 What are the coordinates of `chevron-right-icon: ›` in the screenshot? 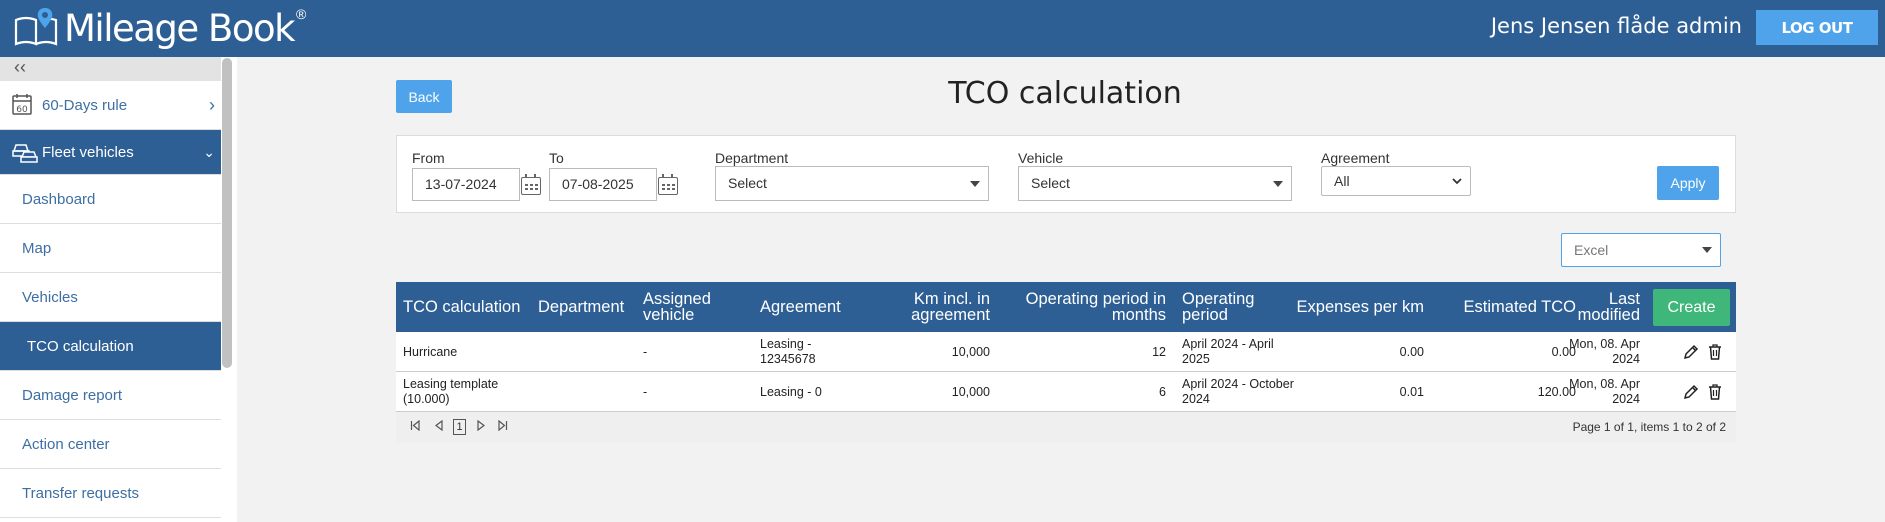 It's located at (212, 104).